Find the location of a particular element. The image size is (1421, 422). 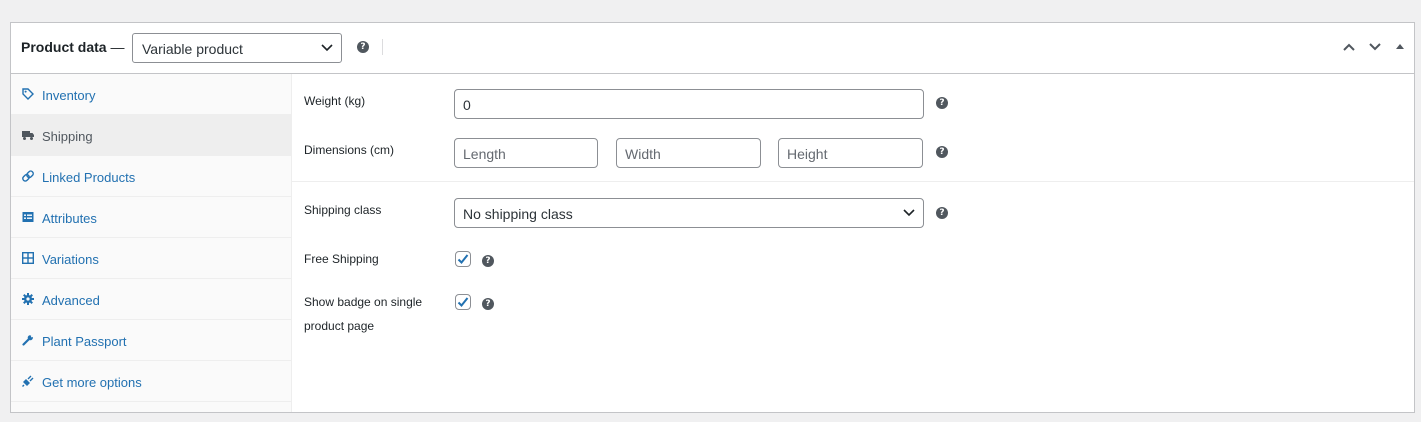

tab-advanced: Advanced is located at coordinates (151, 299).